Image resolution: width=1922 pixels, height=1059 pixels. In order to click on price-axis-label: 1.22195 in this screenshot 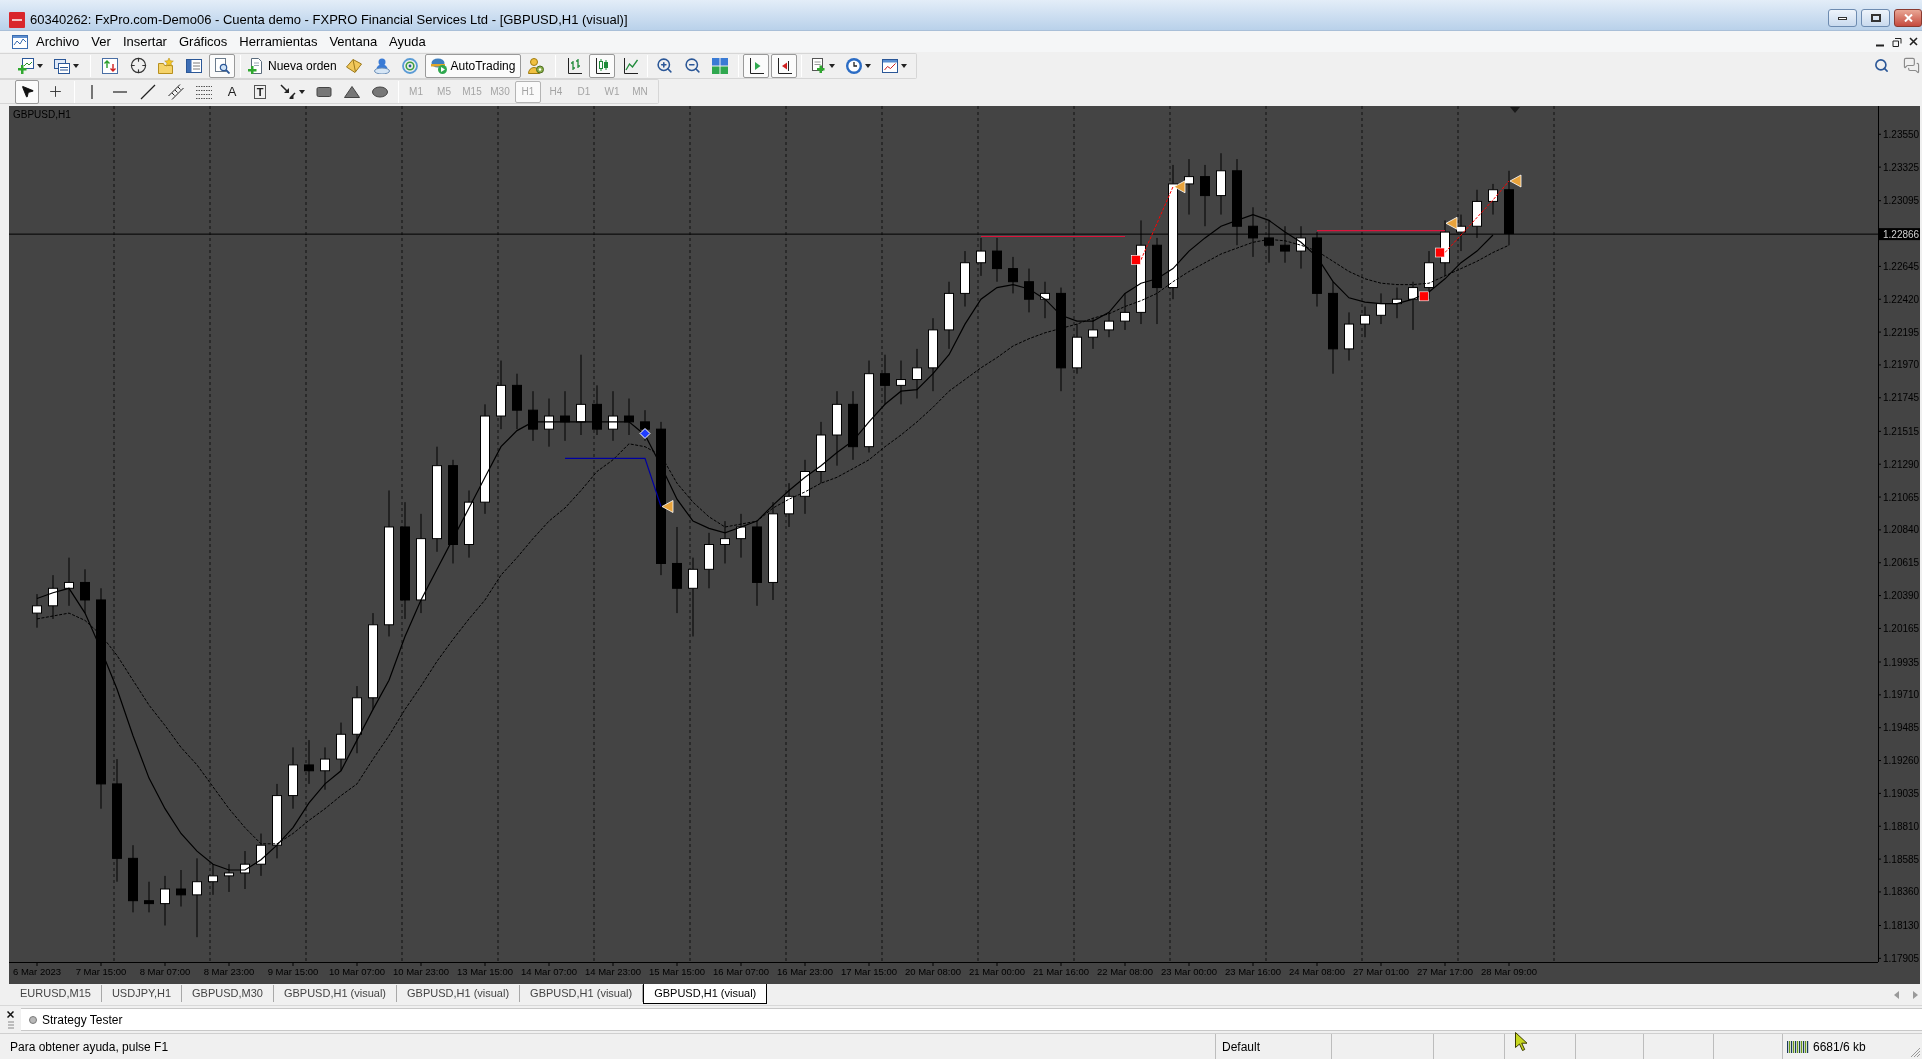, I will do `click(1901, 332)`.